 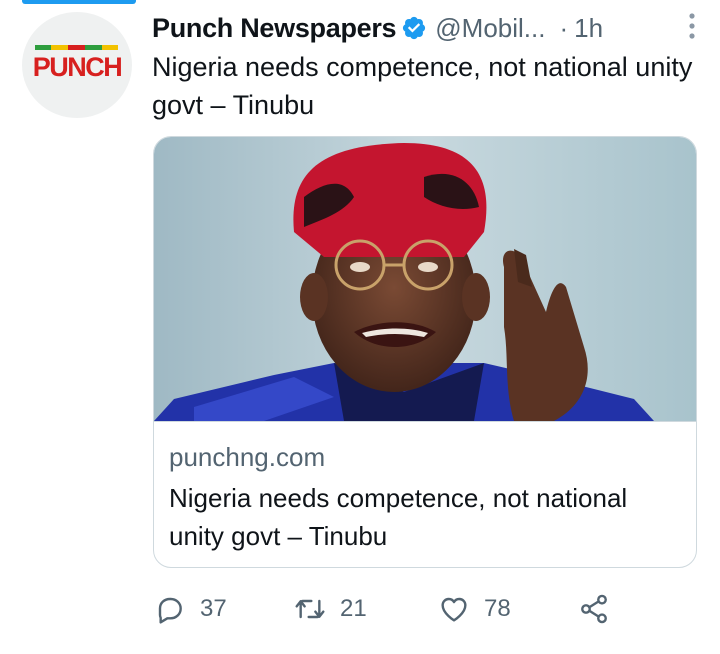 What do you see at coordinates (76, 47) in the screenshot?
I see `logo-color-stripes` at bounding box center [76, 47].